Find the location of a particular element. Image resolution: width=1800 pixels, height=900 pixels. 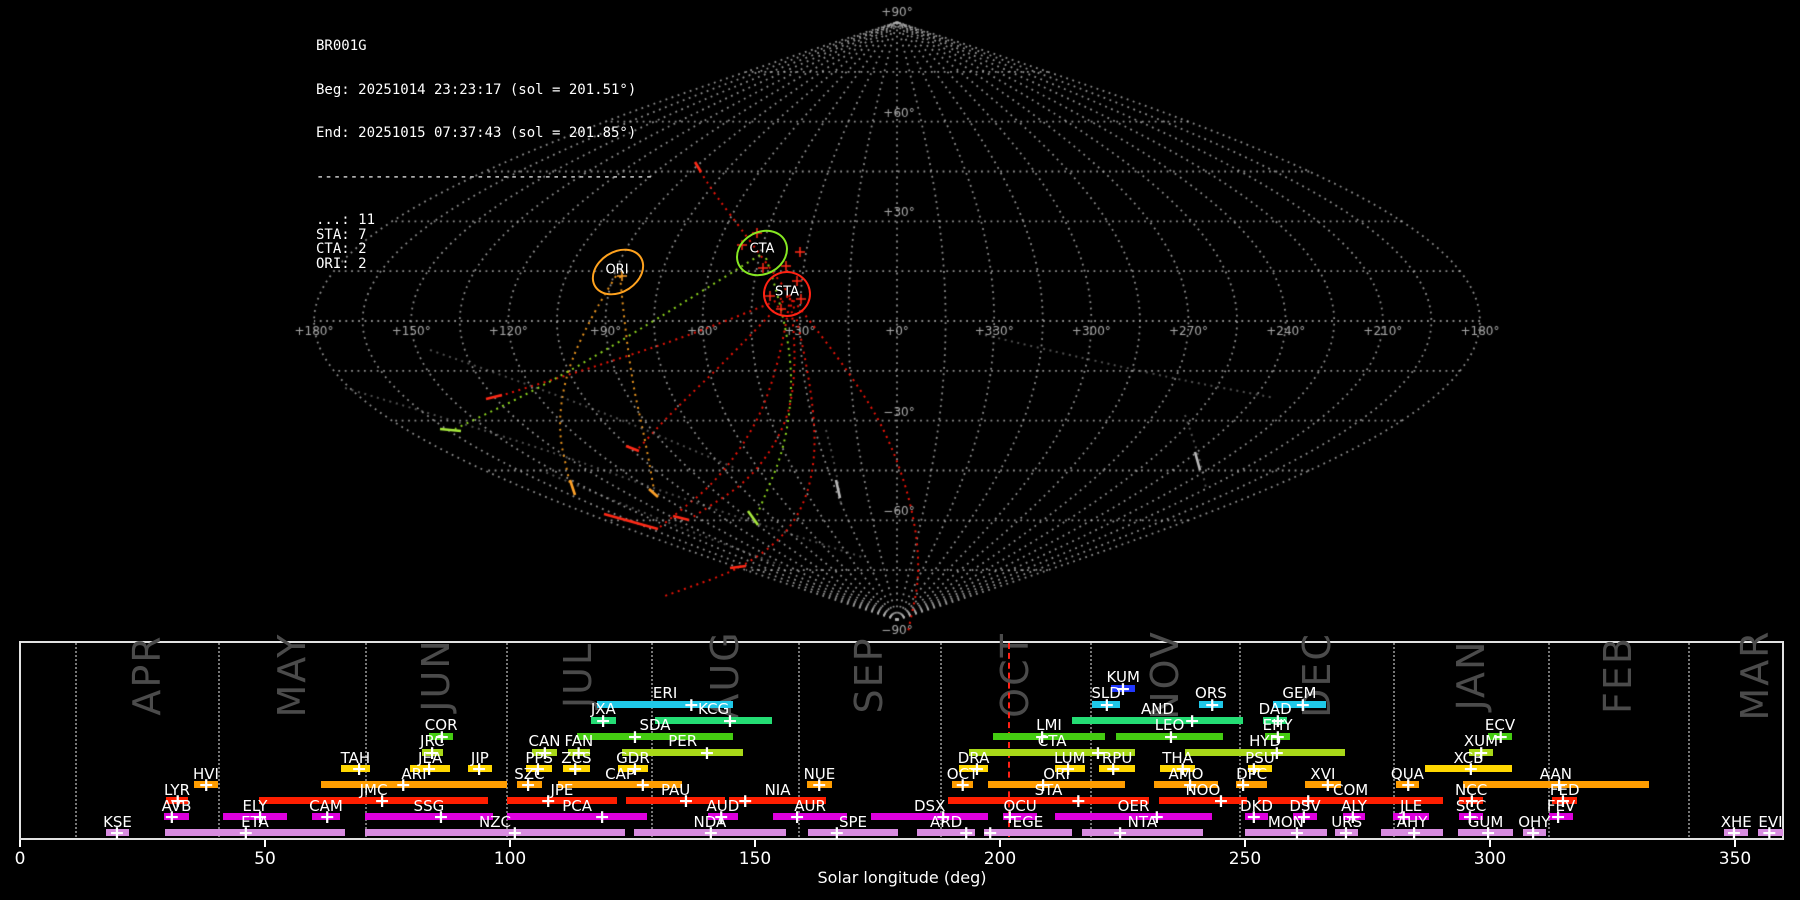

observation-begin: Beg: 20251014 23:23:17 (sol = 201.51°) is located at coordinates (476, 89).